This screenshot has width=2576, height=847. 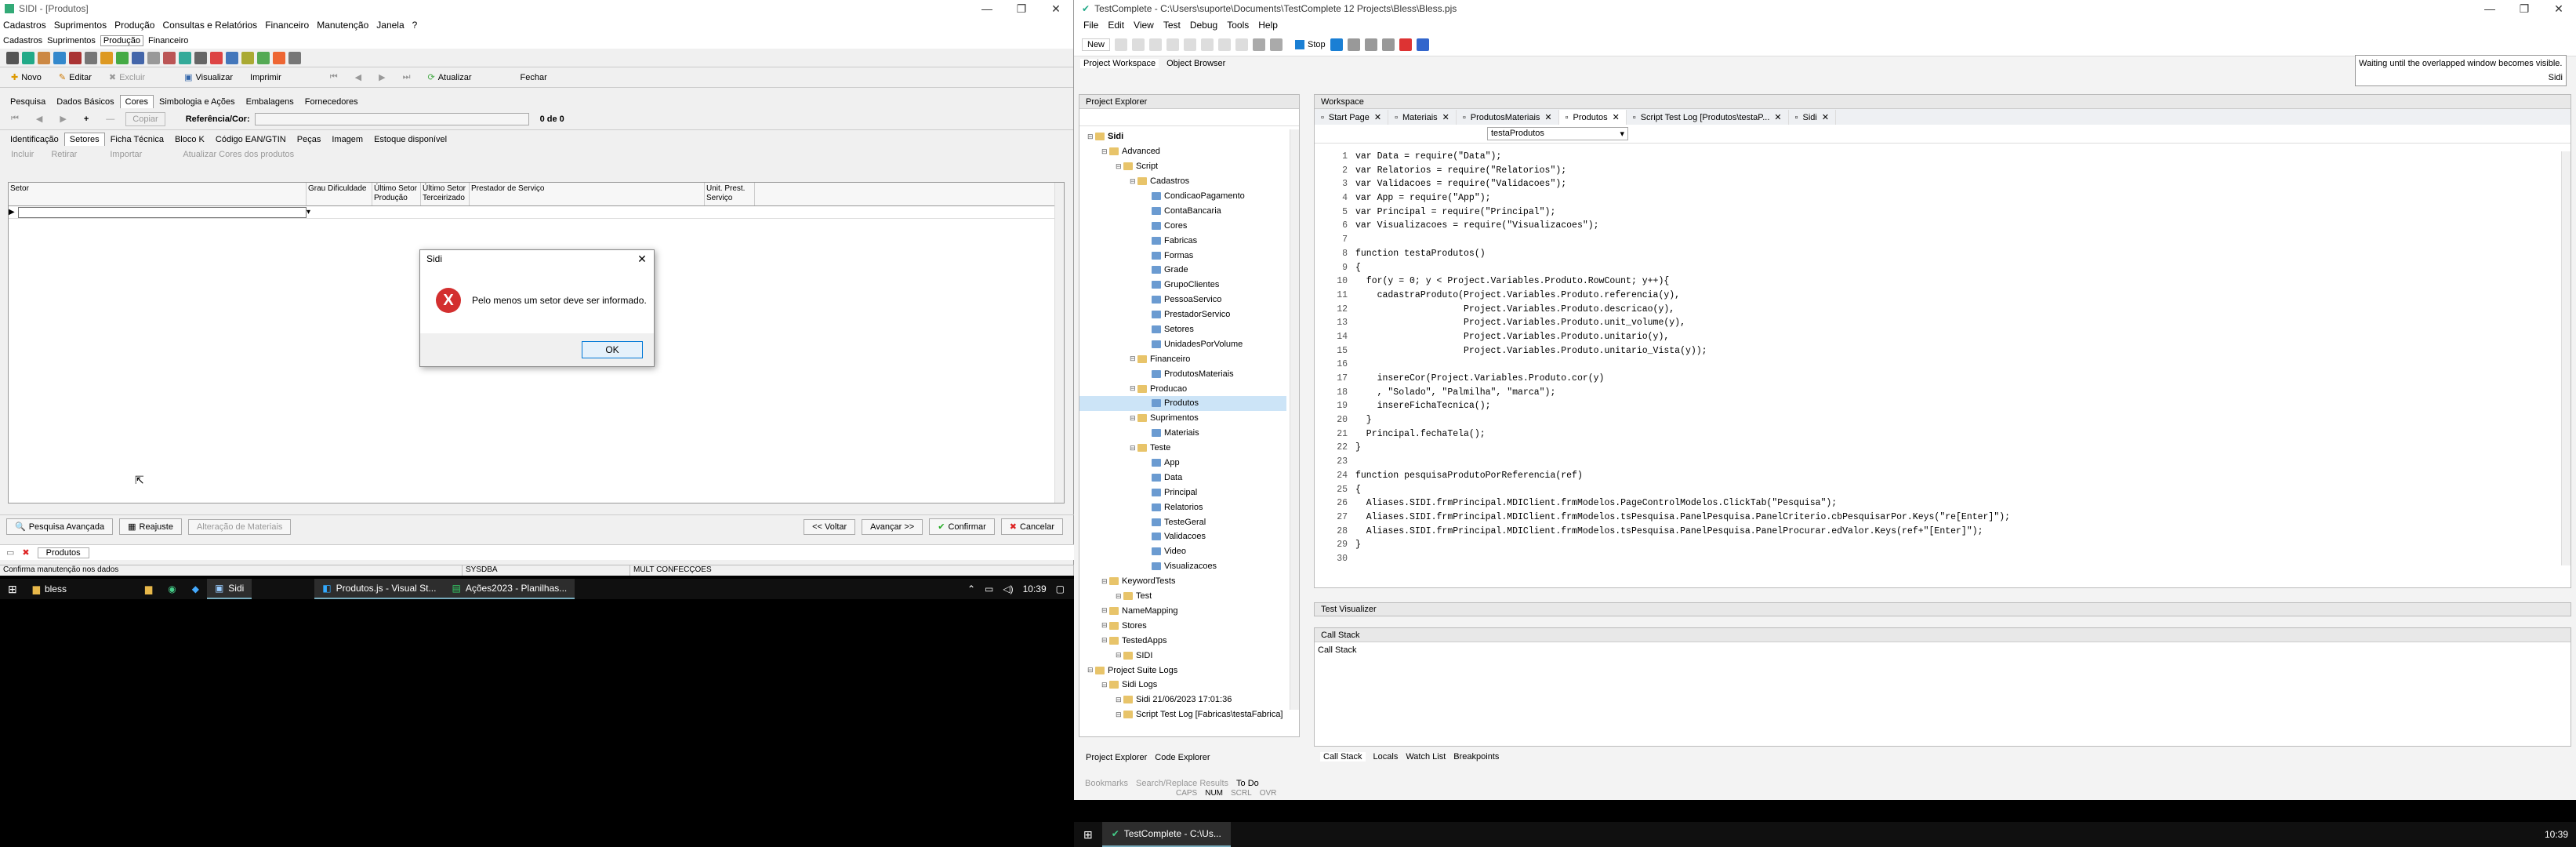 What do you see at coordinates (613, 349) in the screenshot?
I see `ok-button: OK` at bounding box center [613, 349].